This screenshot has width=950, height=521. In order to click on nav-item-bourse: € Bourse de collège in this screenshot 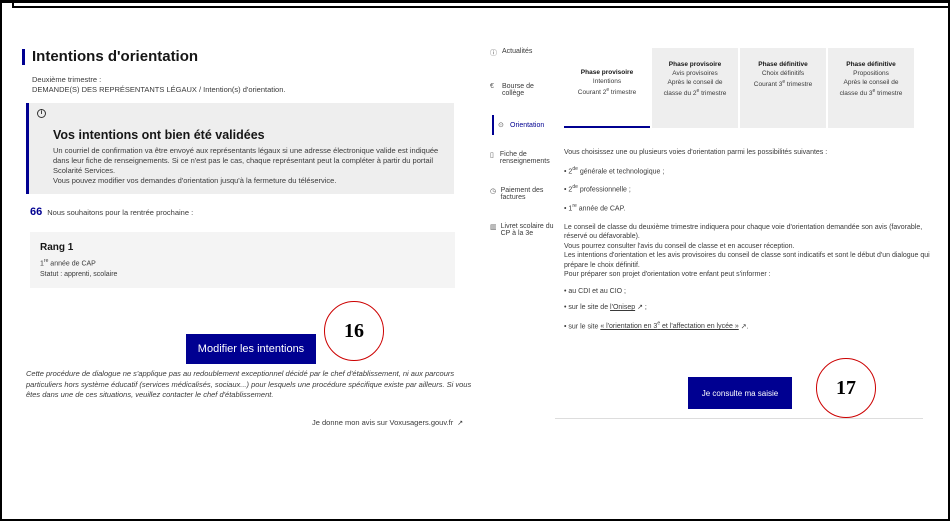, I will do `click(524, 90)`.